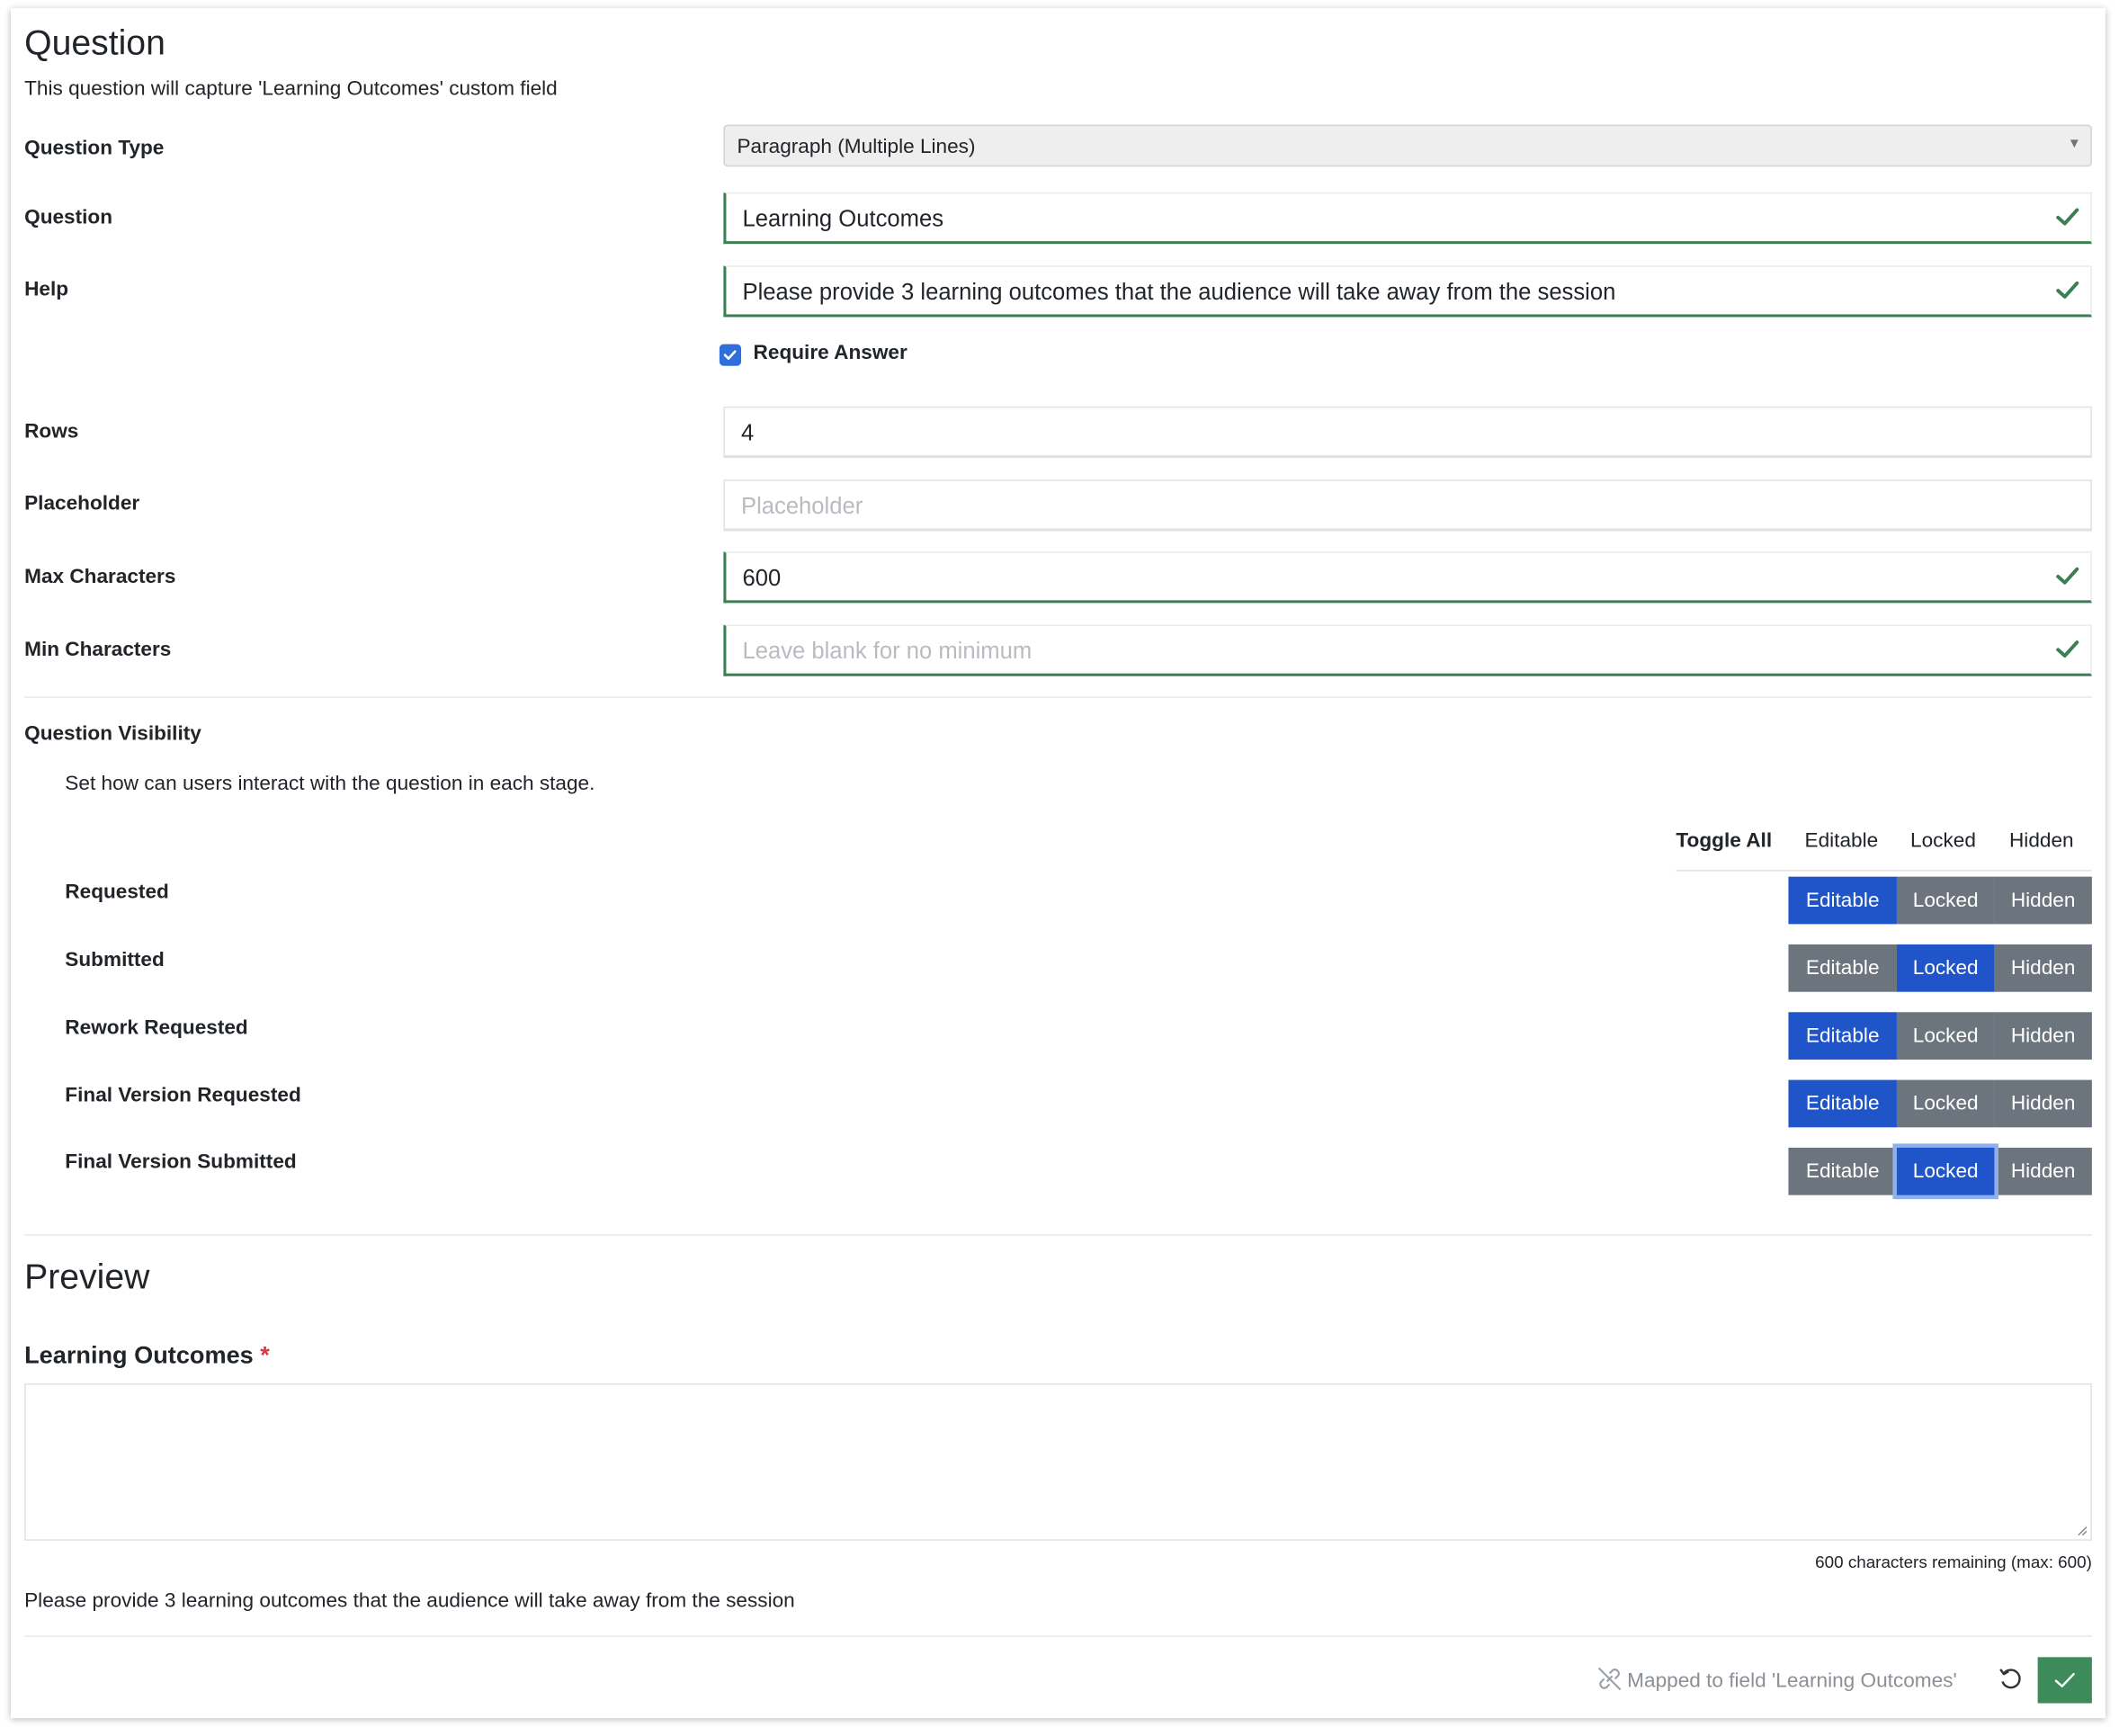 Image resolution: width=2119 pixels, height=1736 pixels. I want to click on question-input: Learning Outcomes, so click(1407, 218).